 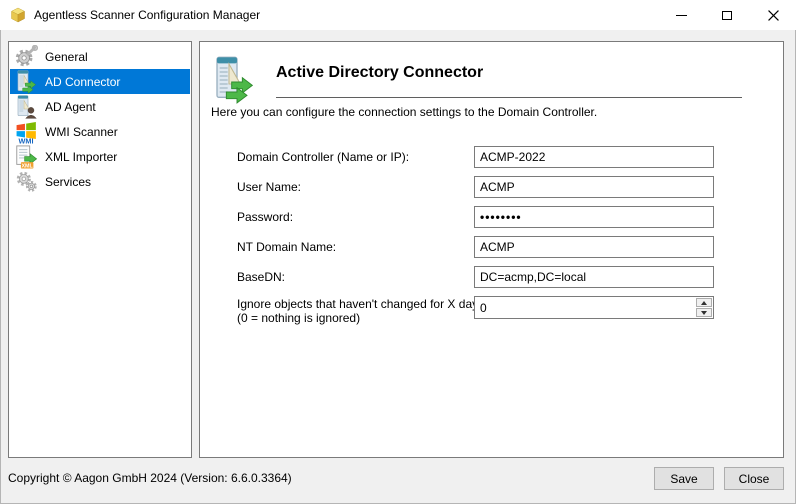 I want to click on sidebar-item-ad-agent: AD Agent, so click(x=100, y=106).